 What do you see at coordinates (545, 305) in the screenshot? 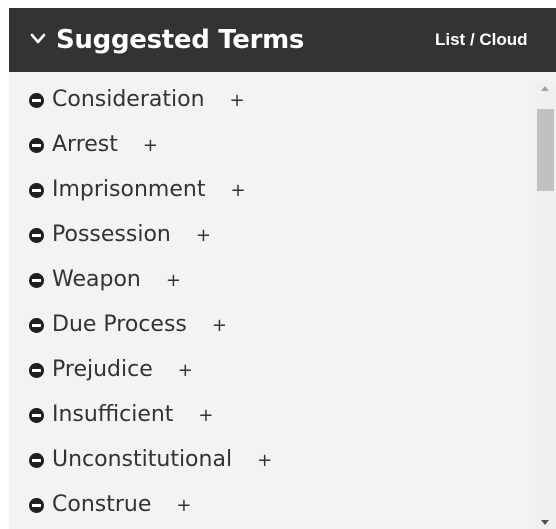
I see `vertical-scrollbar` at bounding box center [545, 305].